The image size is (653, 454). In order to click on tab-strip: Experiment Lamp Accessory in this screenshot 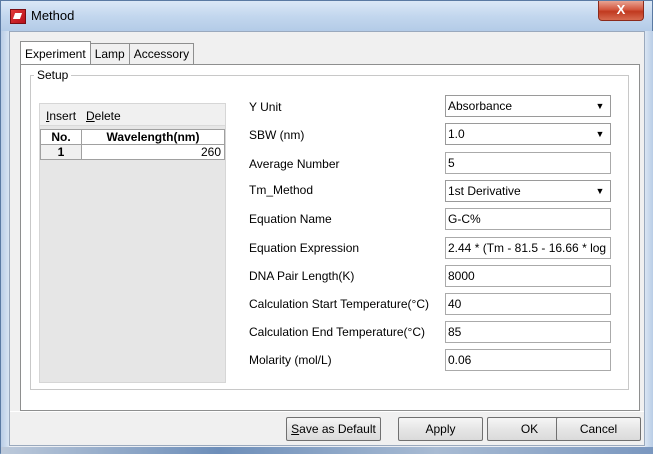, I will do `click(107, 53)`.